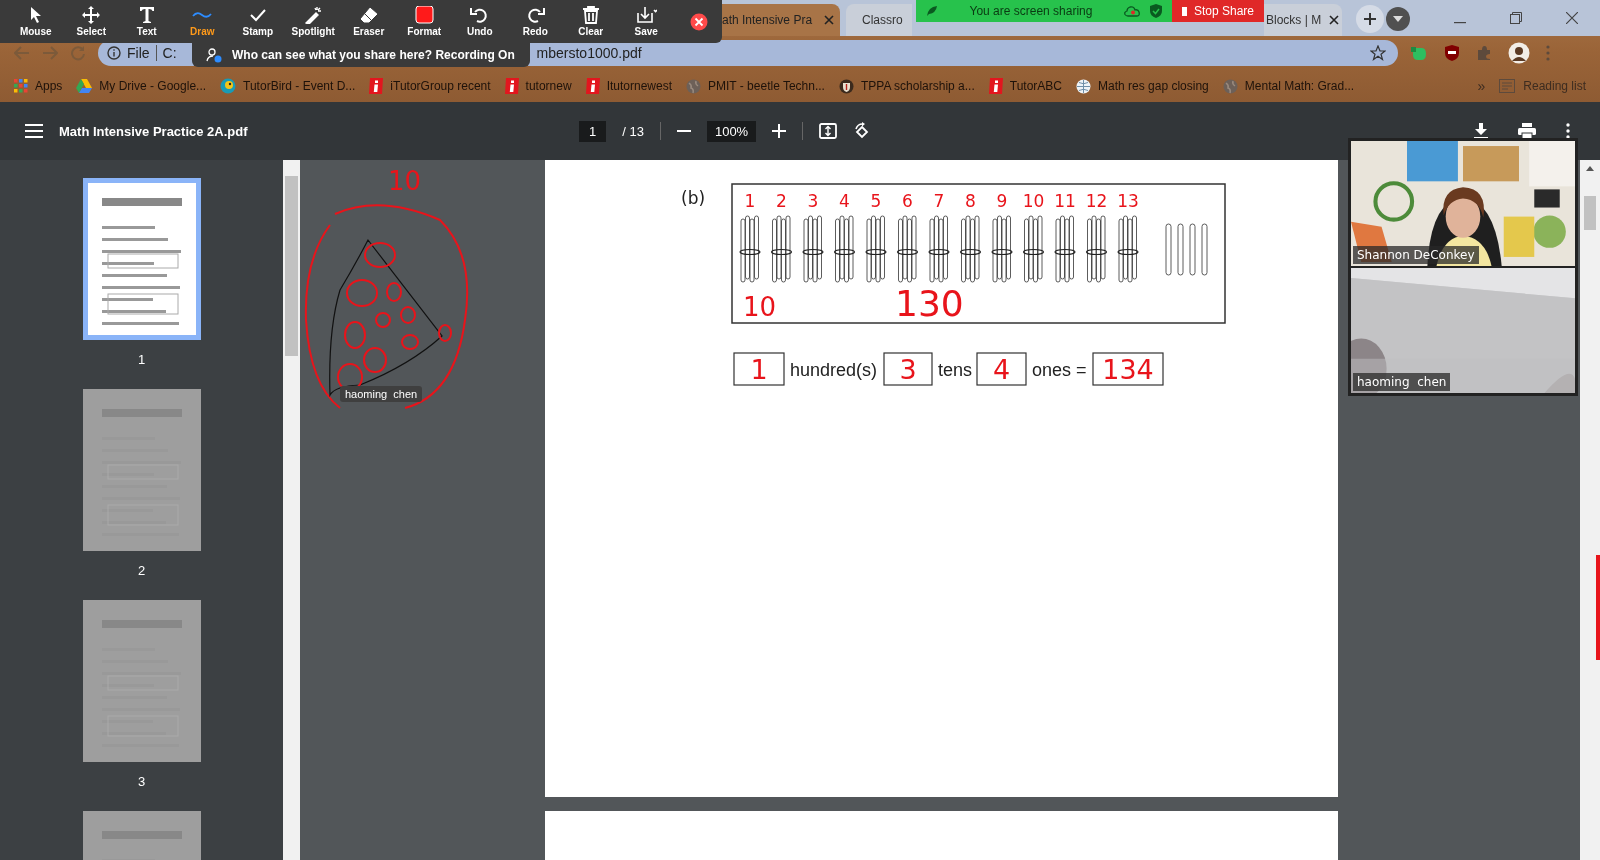 The image size is (1600, 860). I want to click on annotation-tool: Save, so click(646, 21).